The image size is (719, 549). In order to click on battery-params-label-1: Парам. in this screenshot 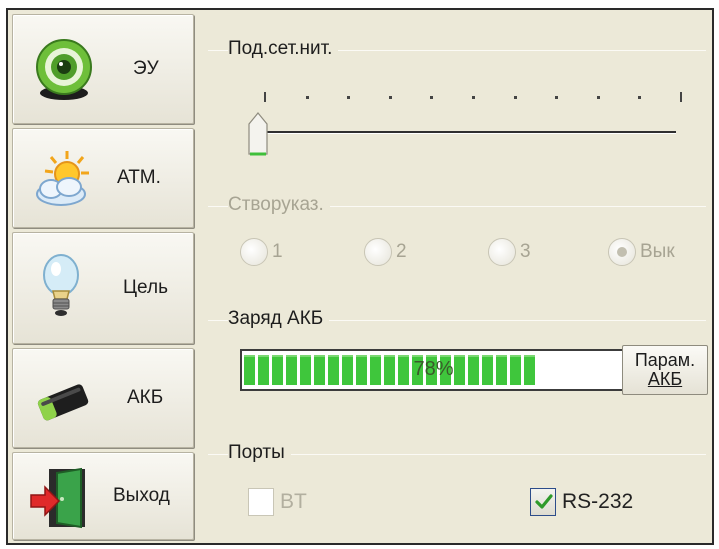, I will do `click(665, 360)`.